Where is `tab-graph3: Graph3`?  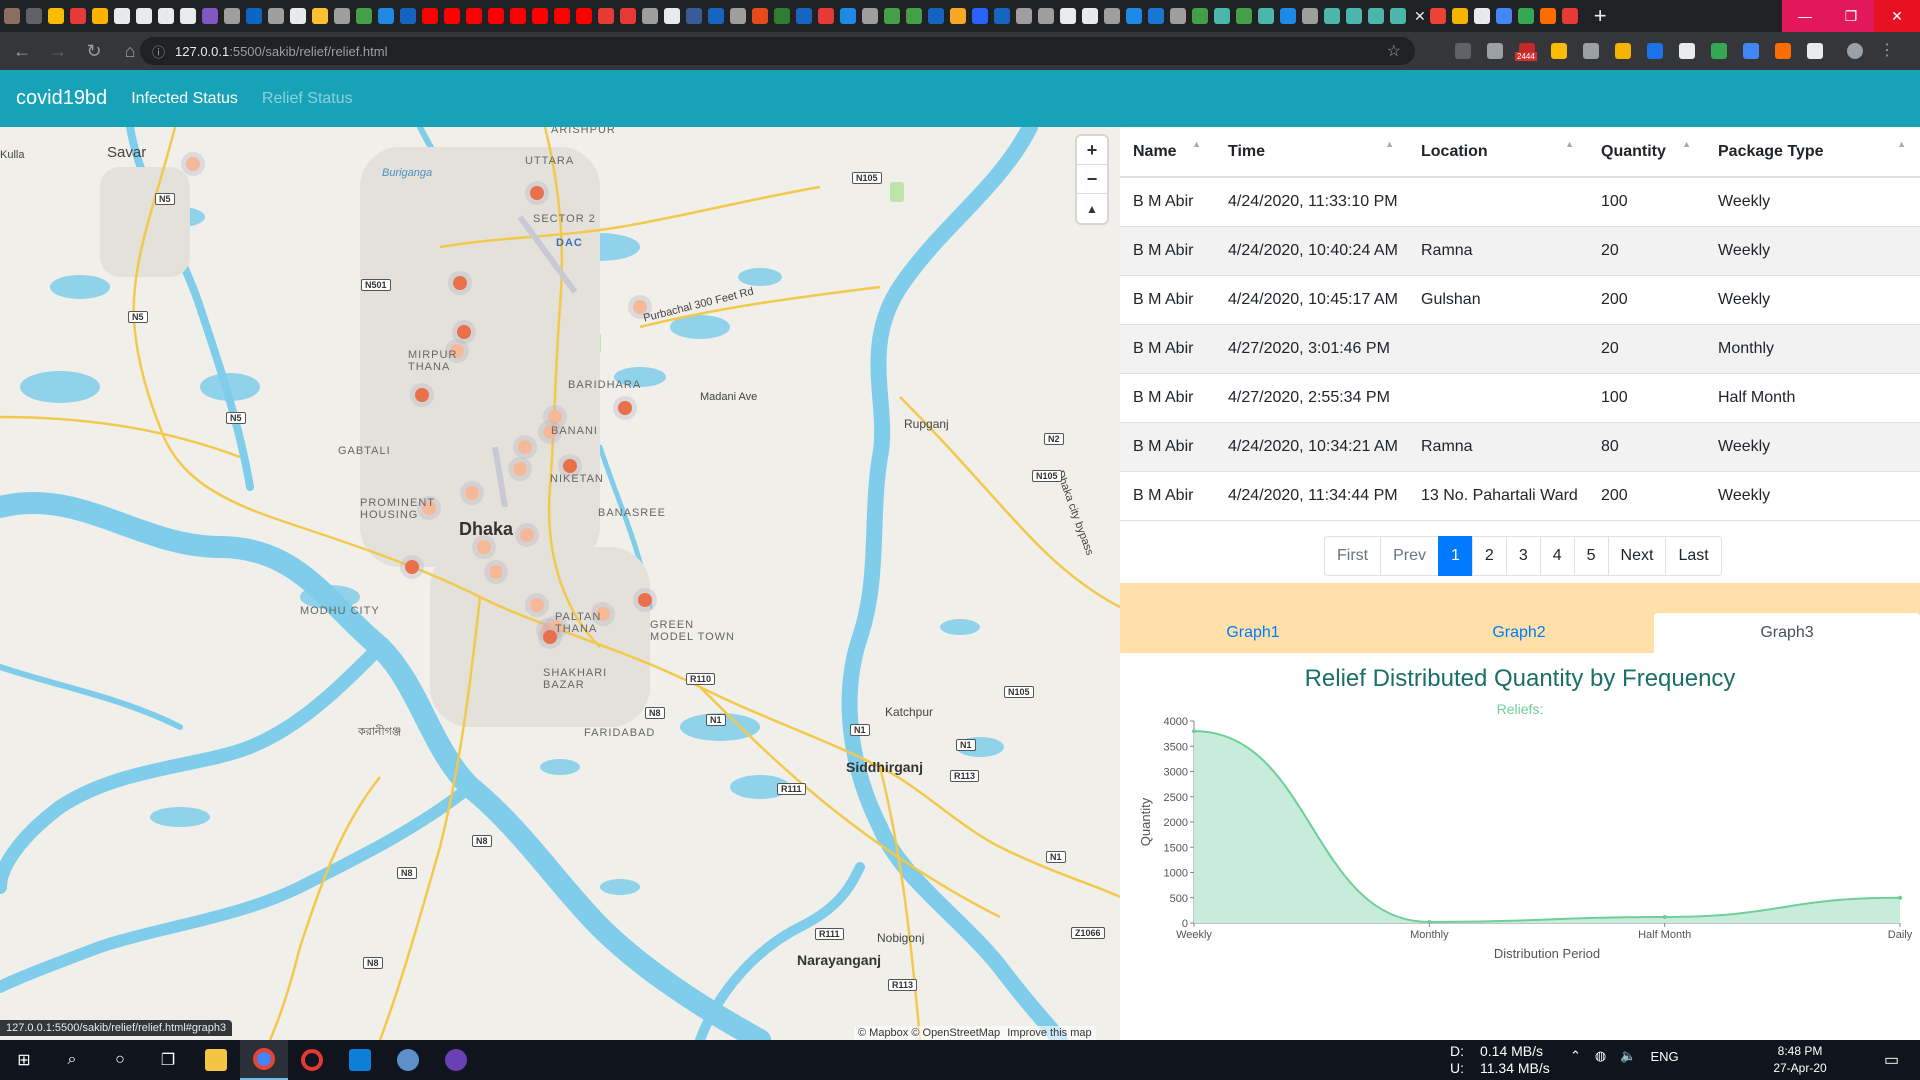 tab-graph3: Graph3 is located at coordinates (1787, 633).